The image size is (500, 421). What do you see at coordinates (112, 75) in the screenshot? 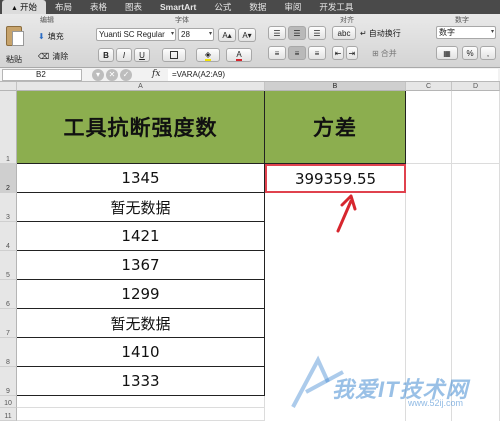
I see `cancel-formula-icon: ✕` at bounding box center [112, 75].